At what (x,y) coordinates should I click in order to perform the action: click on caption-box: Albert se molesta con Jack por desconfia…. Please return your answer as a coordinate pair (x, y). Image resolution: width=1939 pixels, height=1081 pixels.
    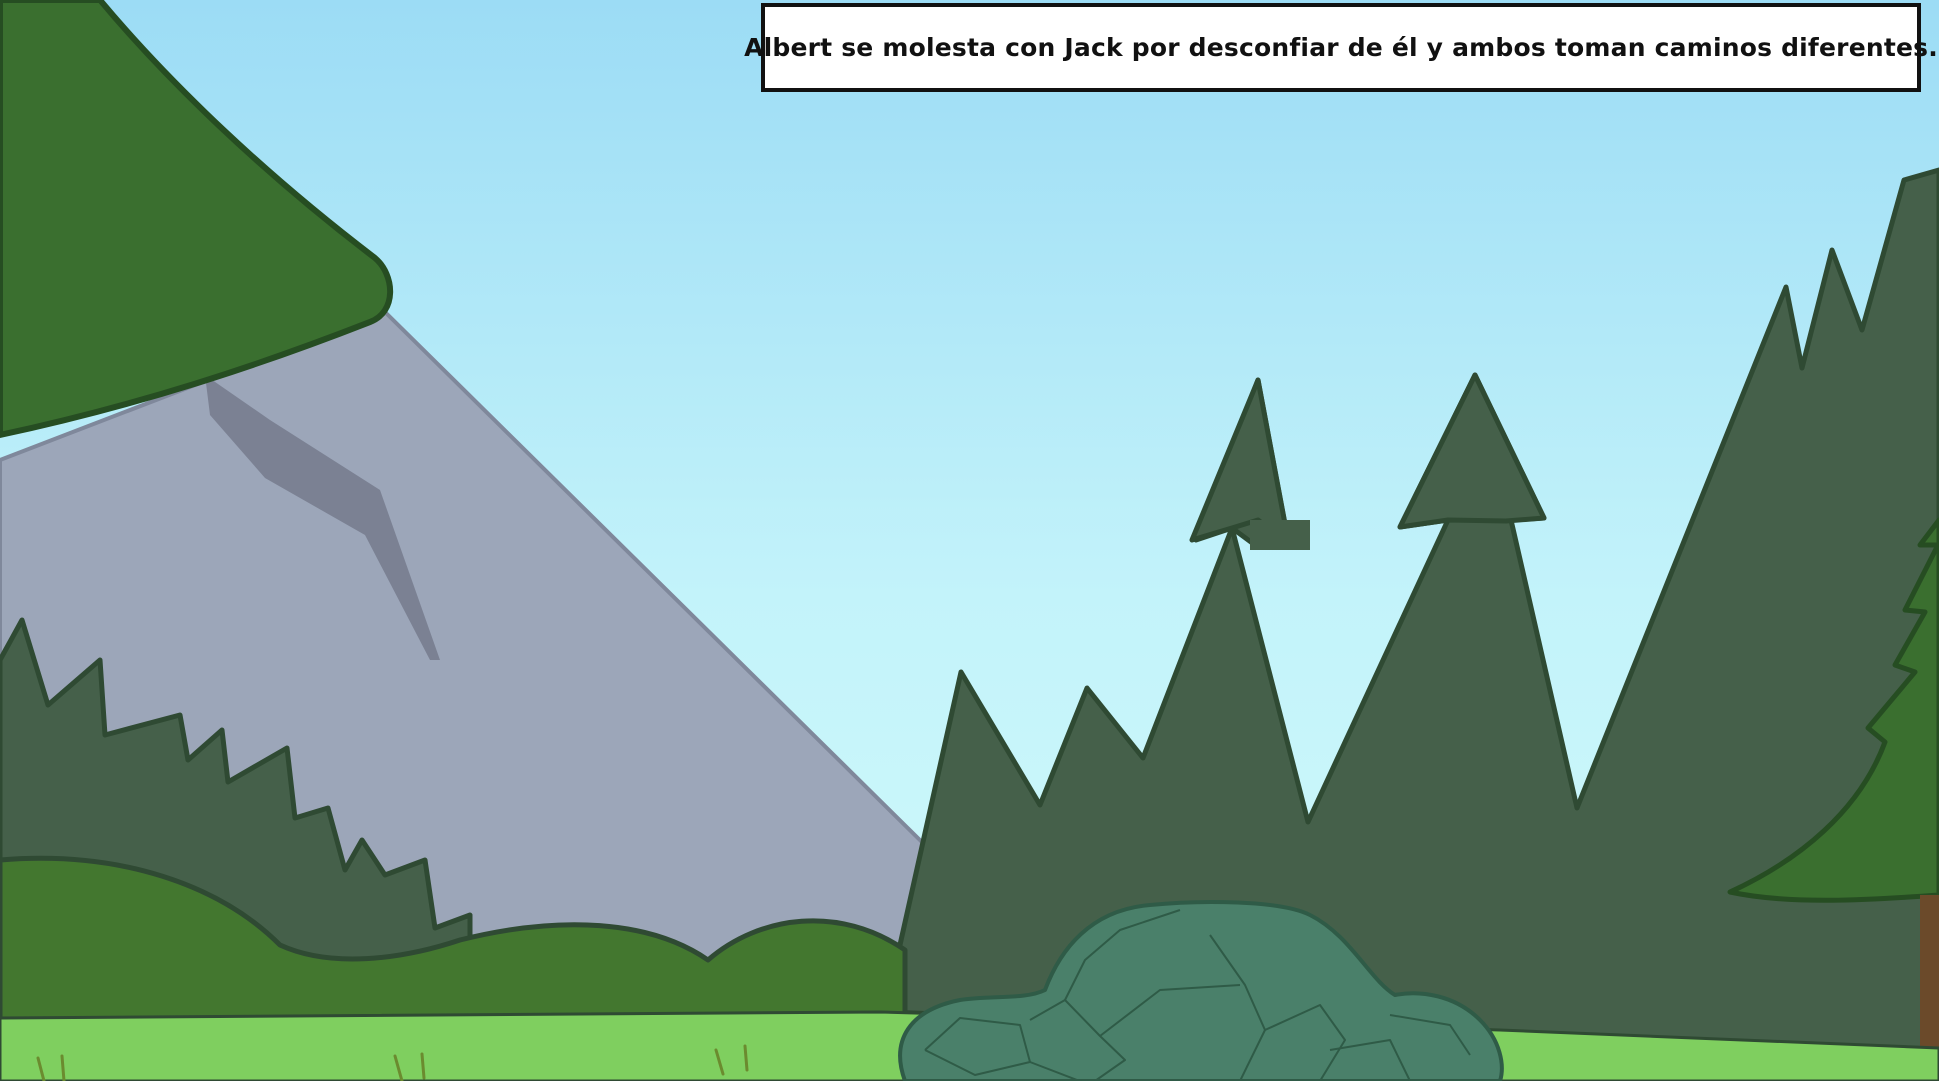
    Looking at the image, I should click on (1341, 47).